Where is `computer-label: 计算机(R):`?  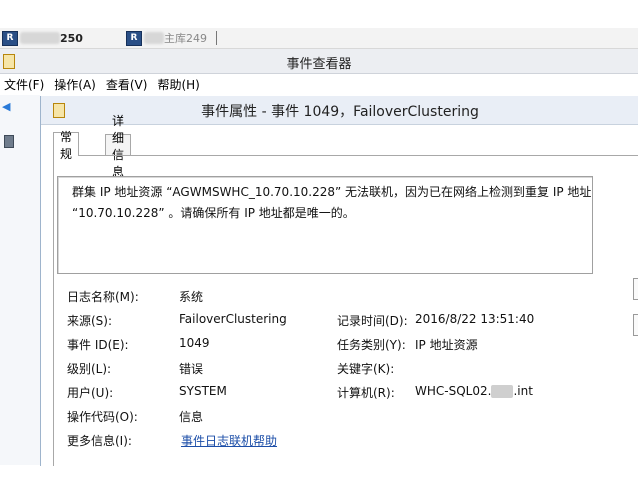
computer-label: 计算机(R): is located at coordinates (366, 393).